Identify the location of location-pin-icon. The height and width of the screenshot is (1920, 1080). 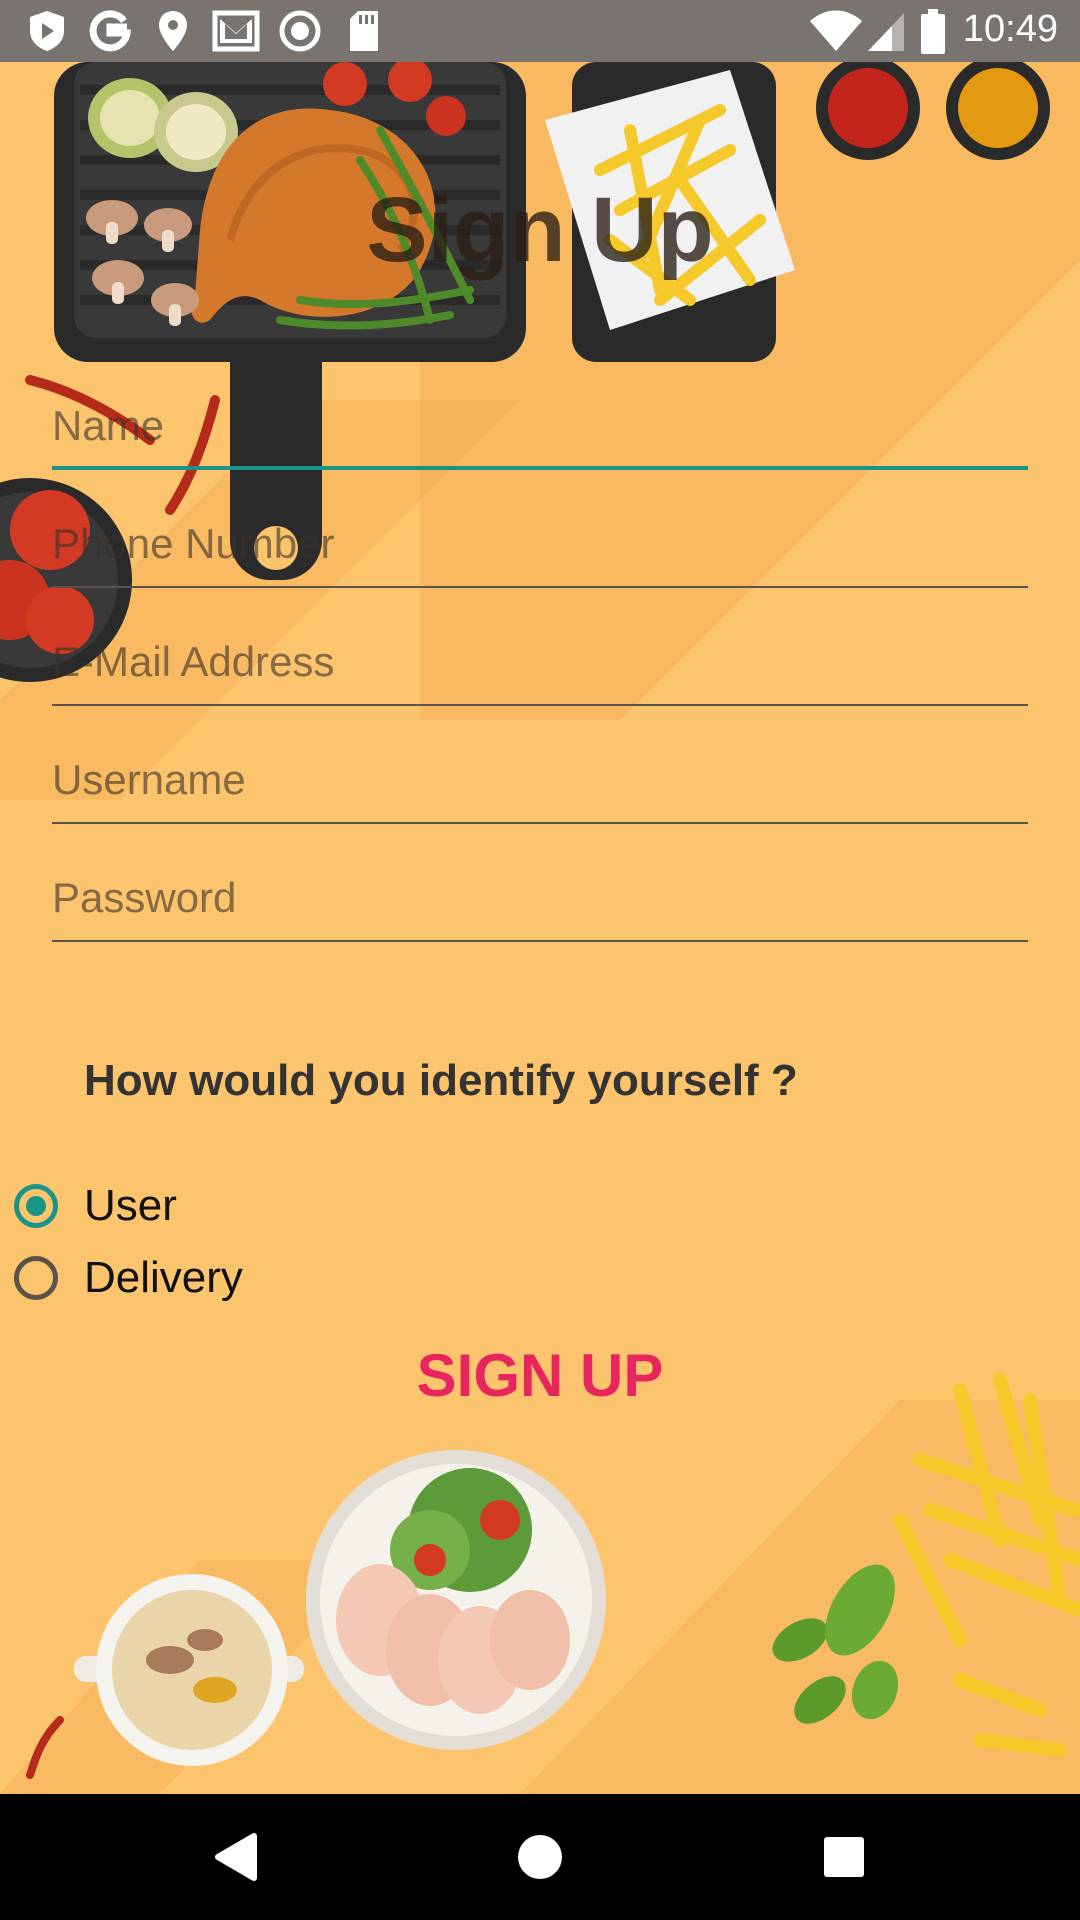
(173, 31).